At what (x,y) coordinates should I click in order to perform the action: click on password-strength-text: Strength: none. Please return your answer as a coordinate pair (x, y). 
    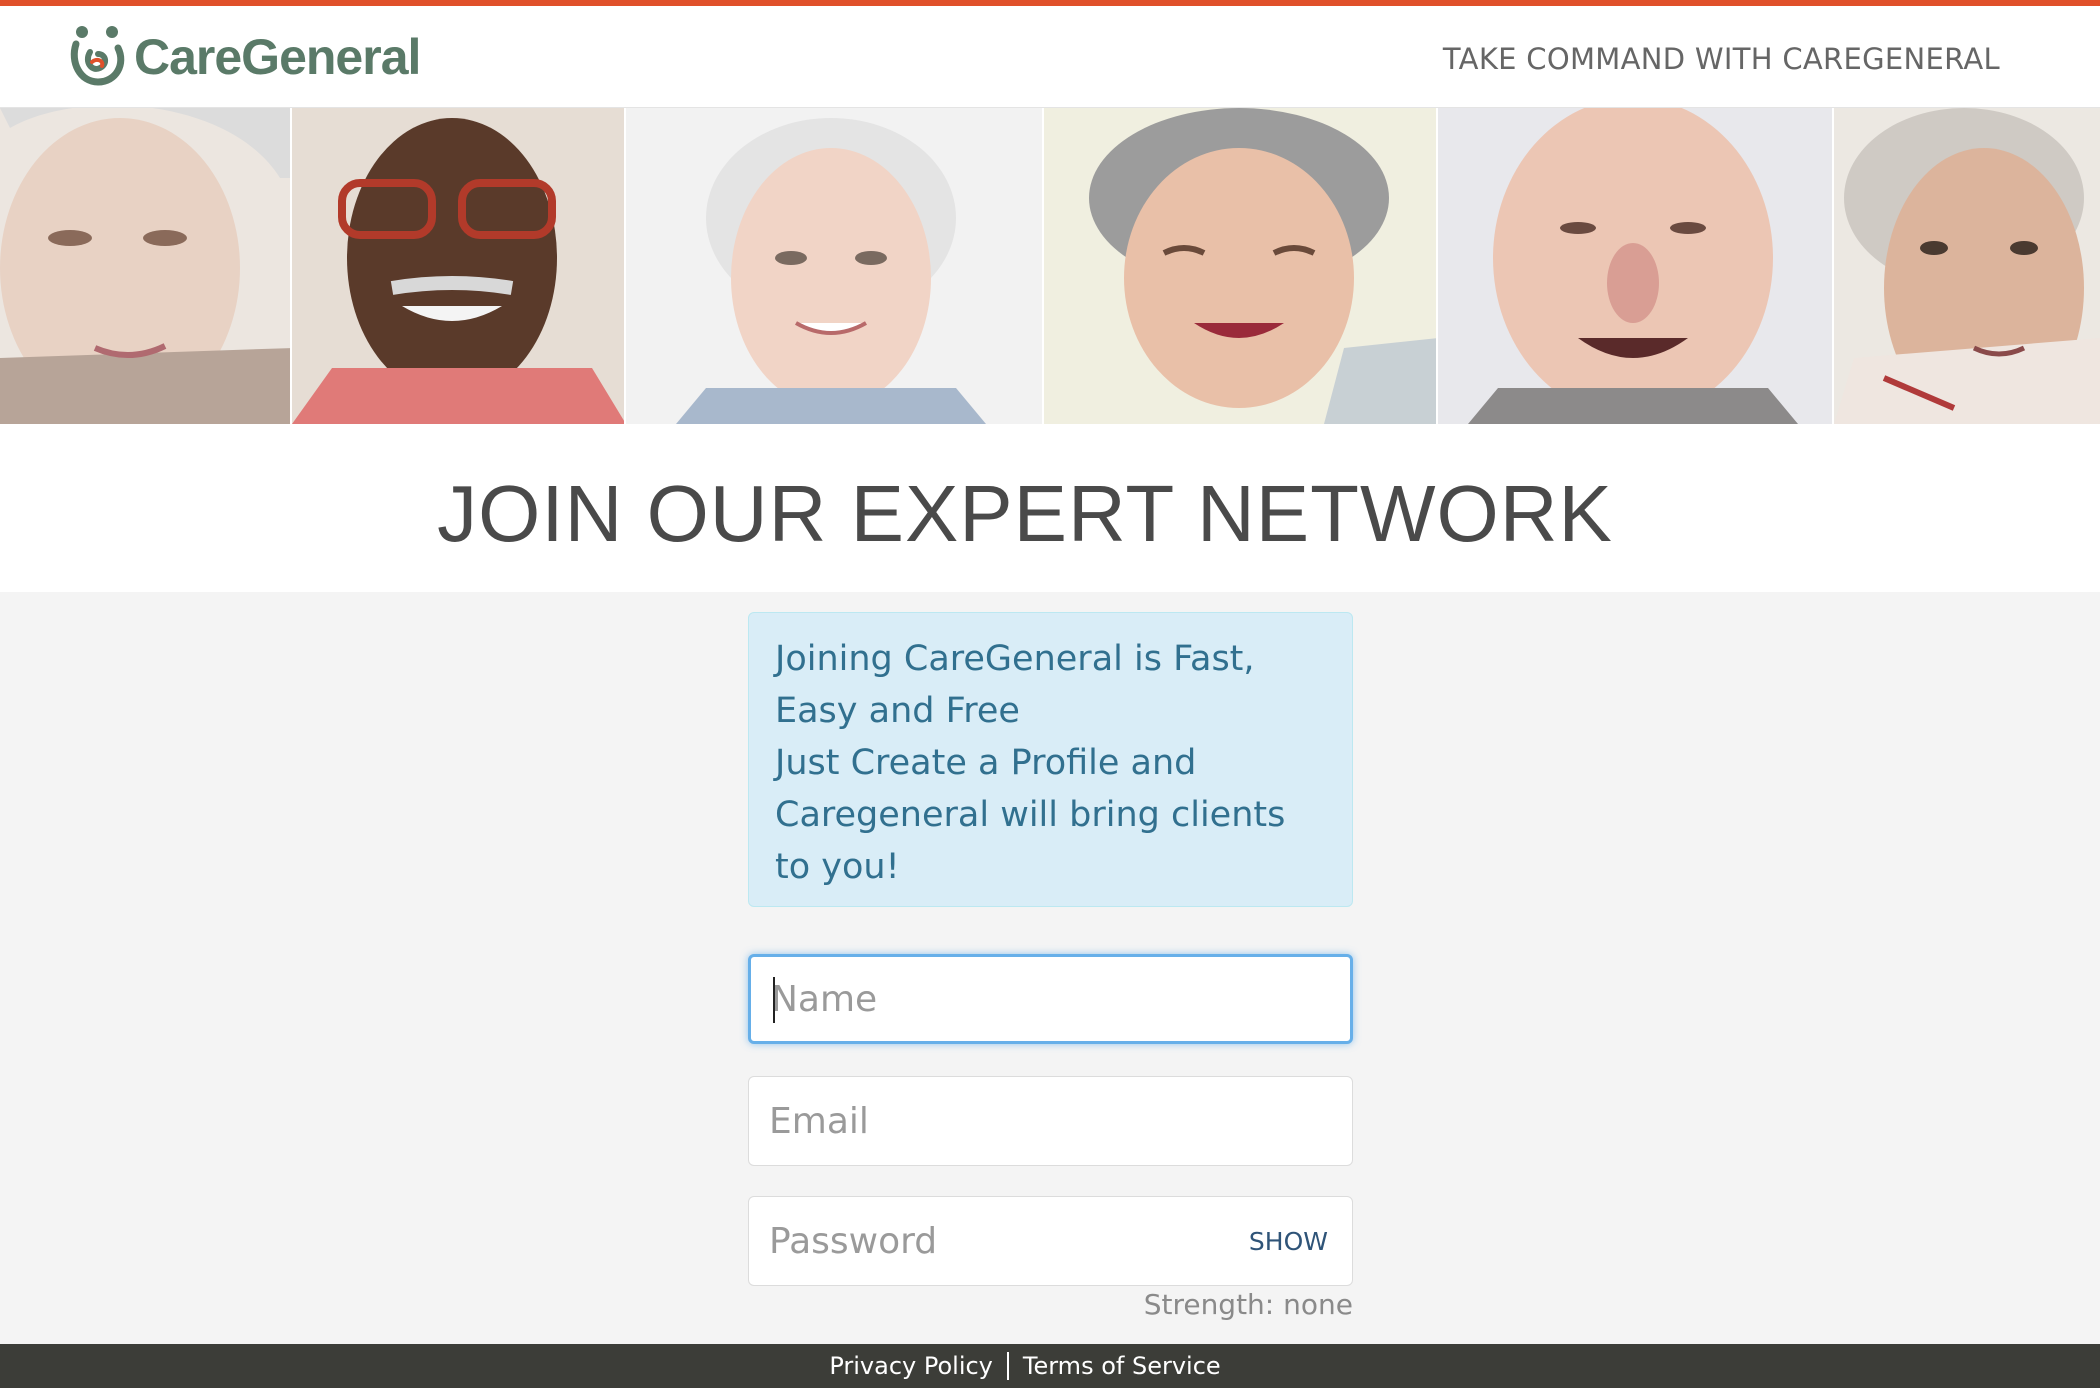
    Looking at the image, I should click on (1248, 1304).